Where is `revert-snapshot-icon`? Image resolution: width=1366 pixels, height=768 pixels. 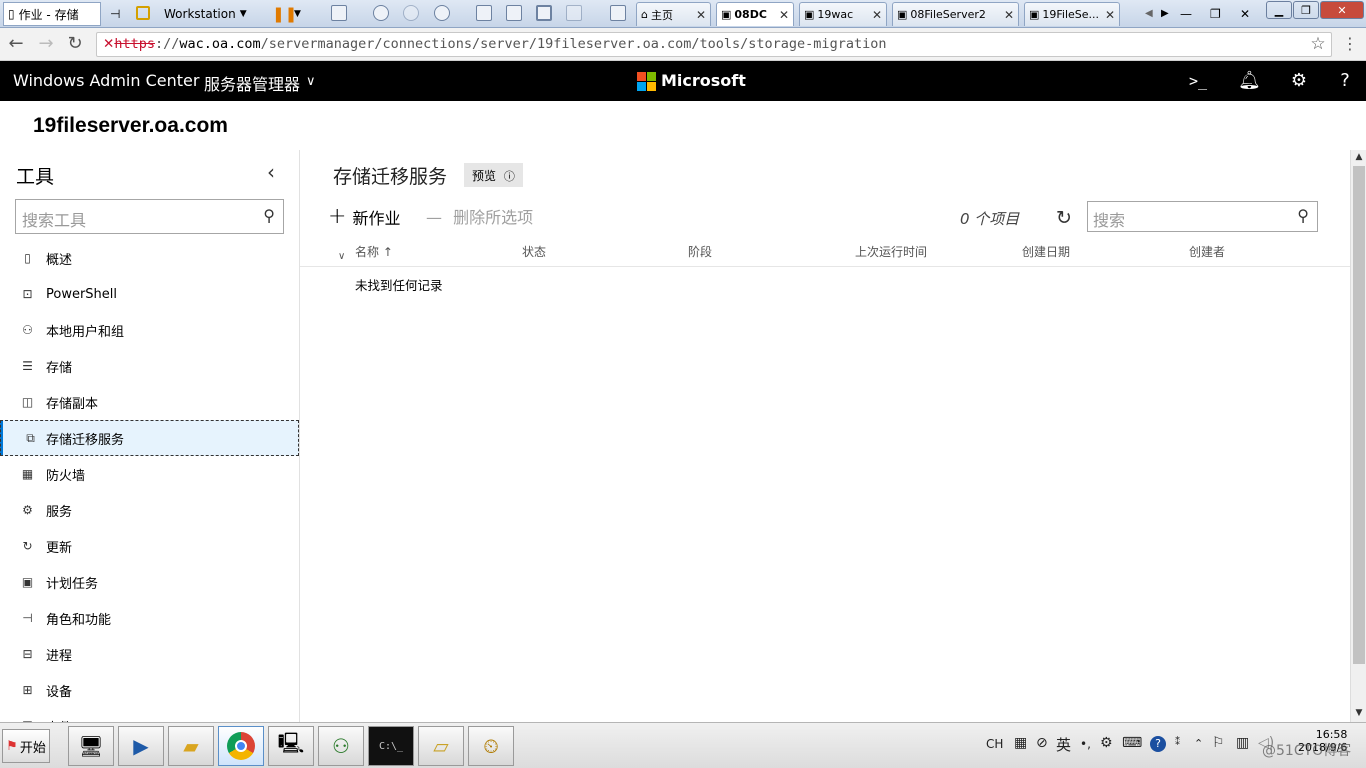
revert-snapshot-icon is located at coordinates (411, 13).